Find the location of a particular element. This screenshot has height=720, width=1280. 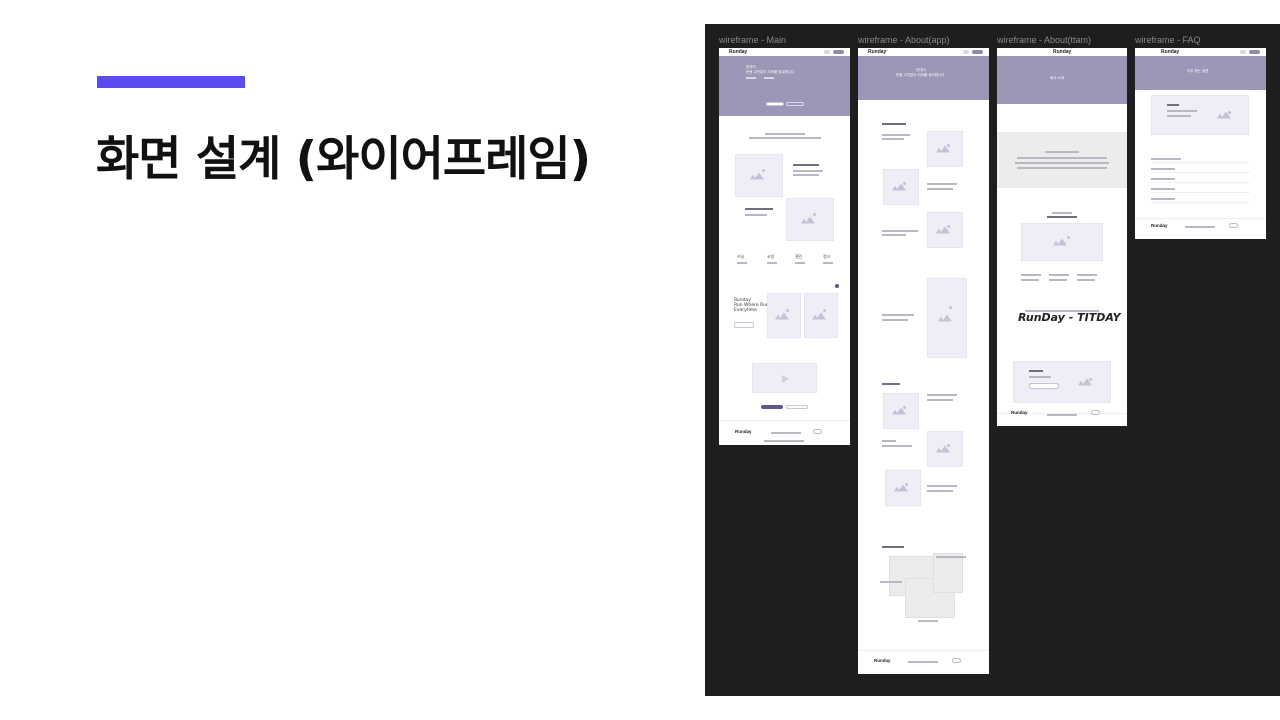

wireframe-about-ttam-frame: Runday 회사 소개 RunDay - TITDAY Runday is located at coordinates (1062, 237).